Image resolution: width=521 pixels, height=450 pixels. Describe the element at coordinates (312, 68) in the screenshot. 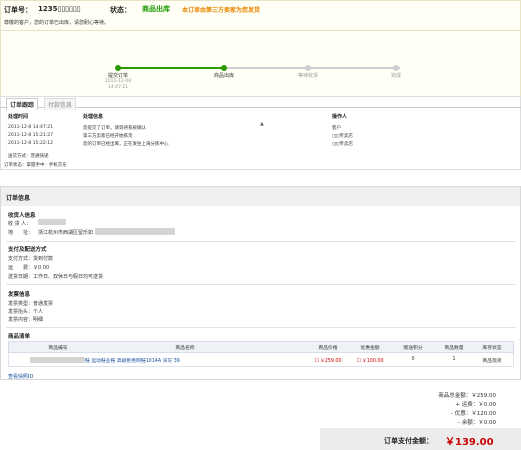

I see `progress-bar-remaining` at that location.